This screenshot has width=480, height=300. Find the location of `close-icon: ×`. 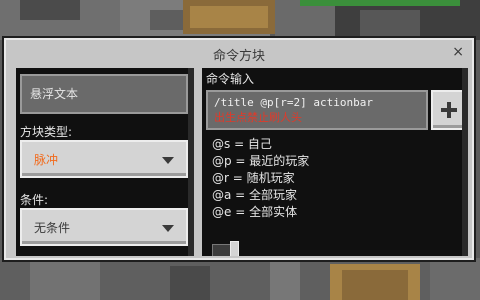

close-icon: × is located at coordinates (458, 52).